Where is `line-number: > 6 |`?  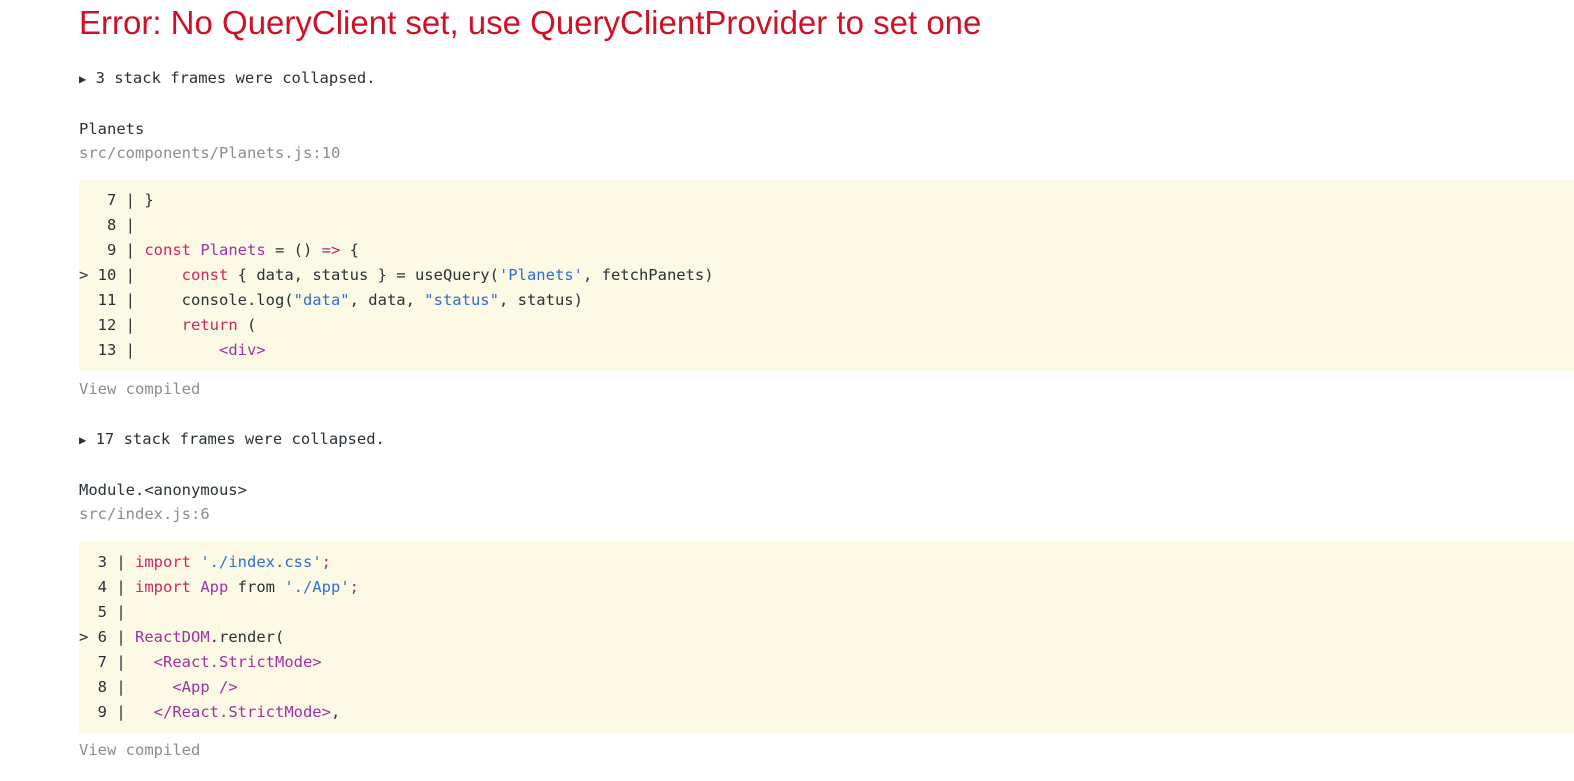 line-number: > 6 | is located at coordinates (107, 637).